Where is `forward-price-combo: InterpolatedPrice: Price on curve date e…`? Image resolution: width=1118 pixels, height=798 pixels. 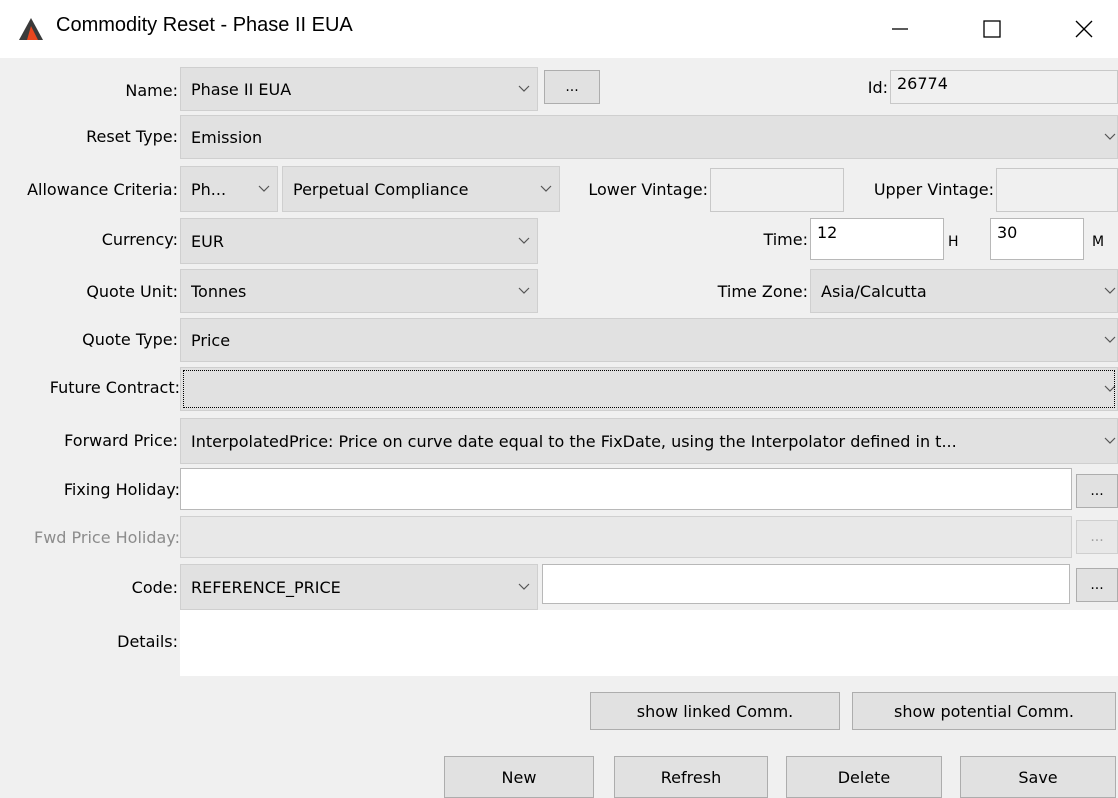
forward-price-combo: InterpolatedPrice: Price on curve date e… is located at coordinates (649, 441).